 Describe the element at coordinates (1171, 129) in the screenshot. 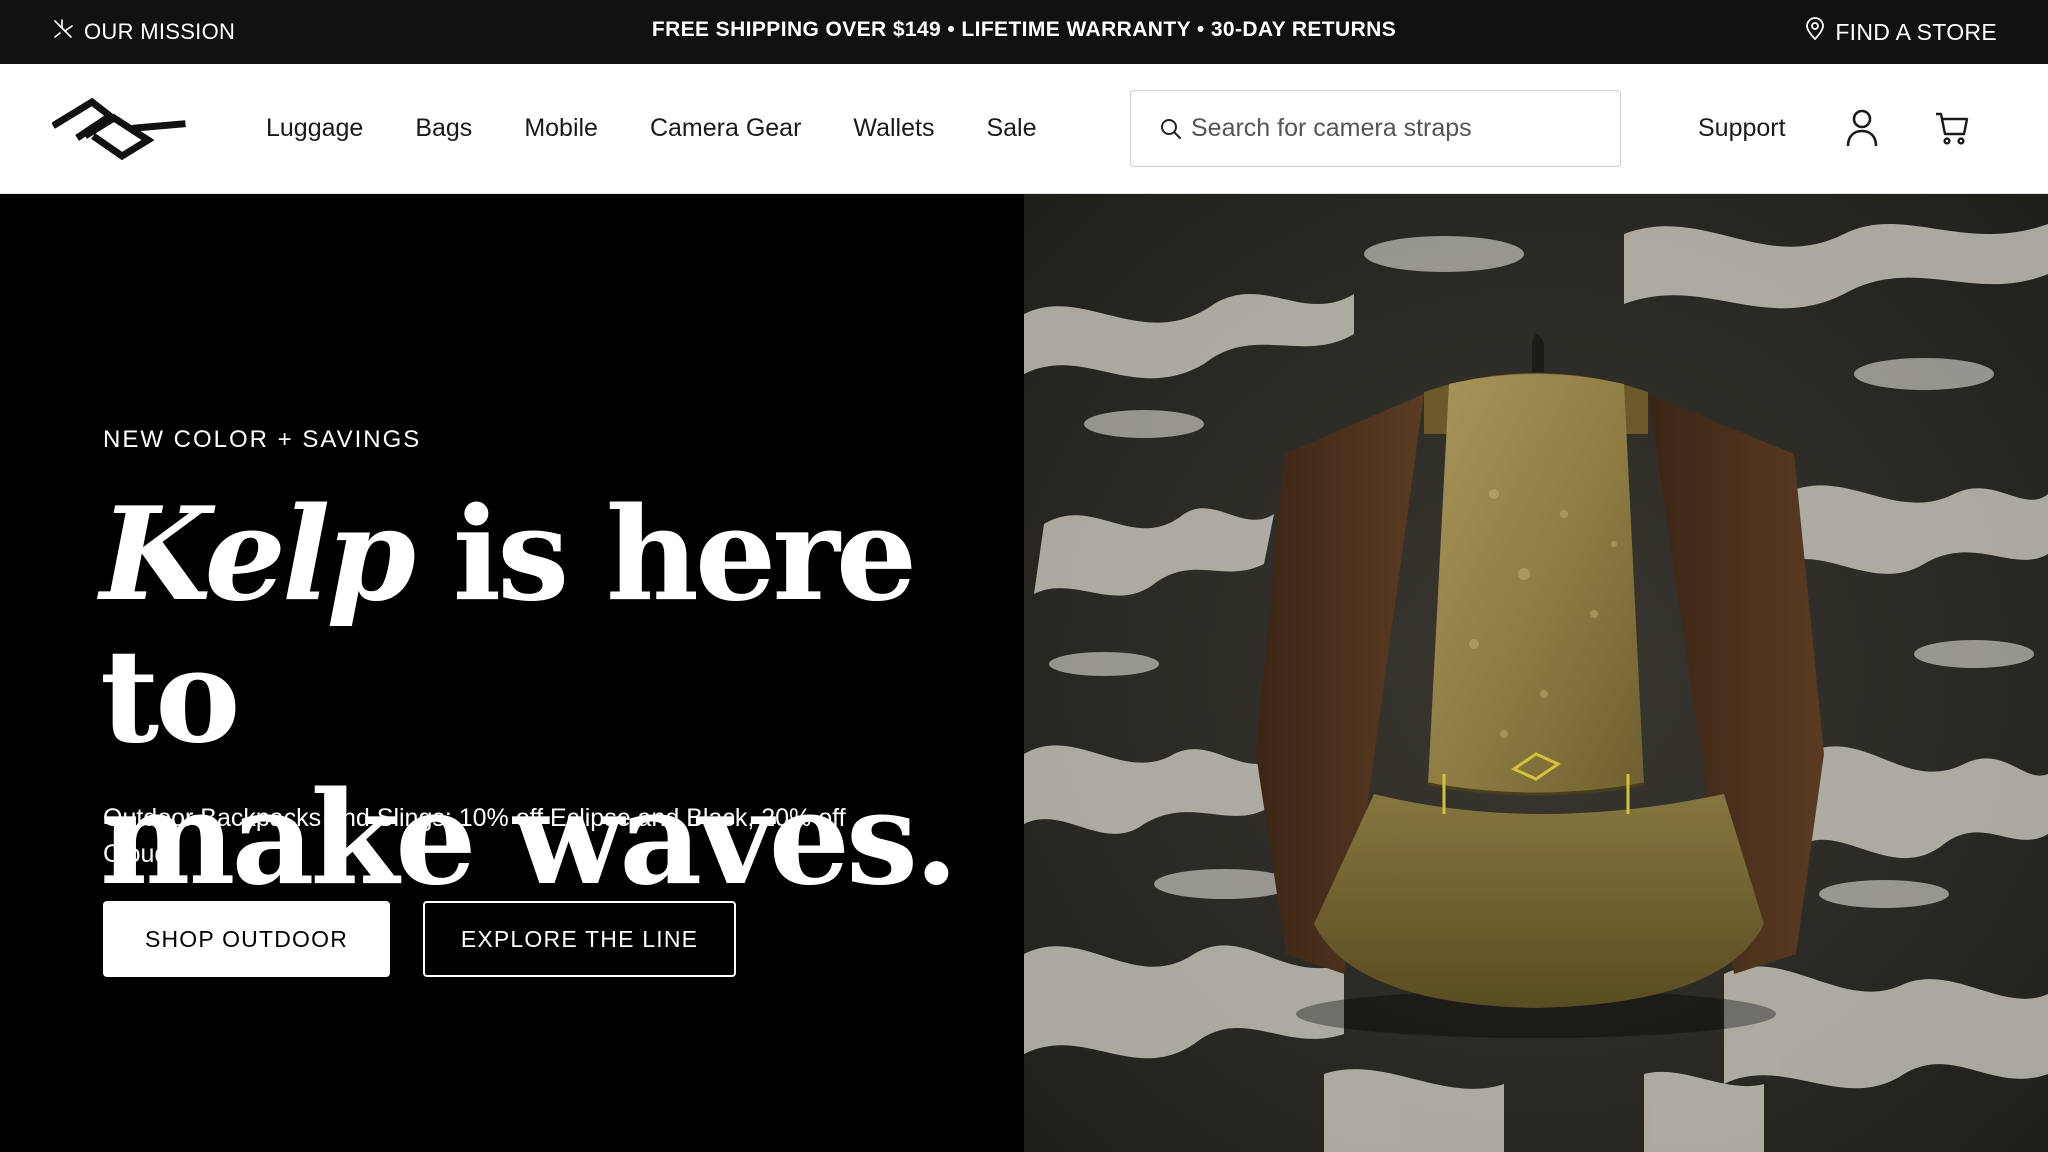

I see `search-icon` at that location.